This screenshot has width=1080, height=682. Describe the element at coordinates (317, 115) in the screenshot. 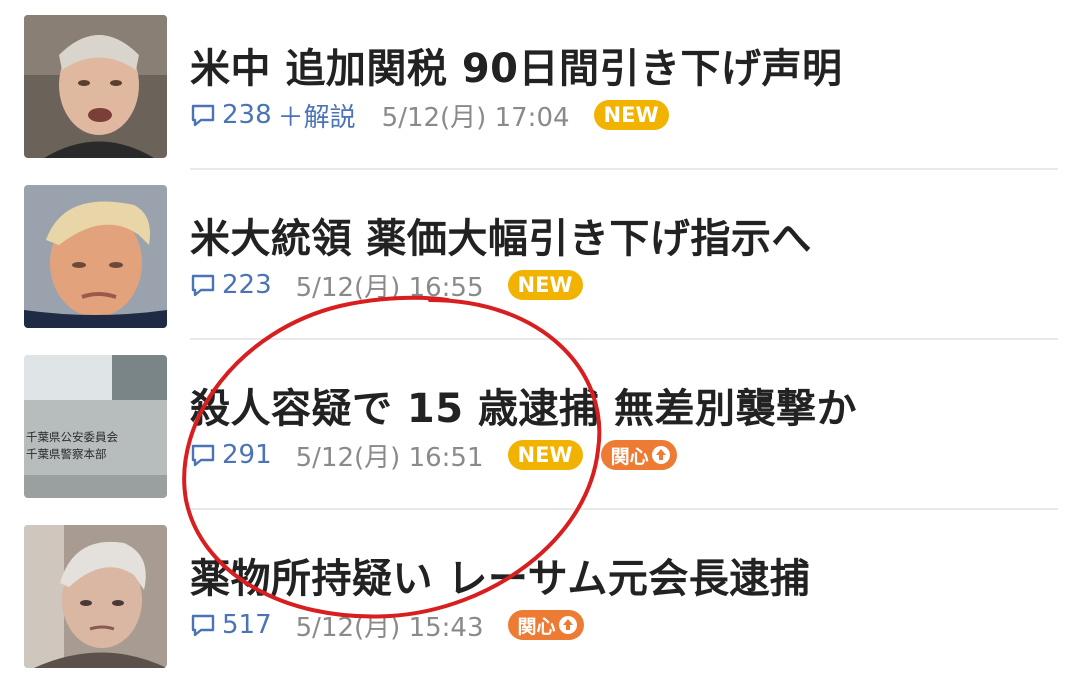

I see `commentary-link: ＋解説` at that location.